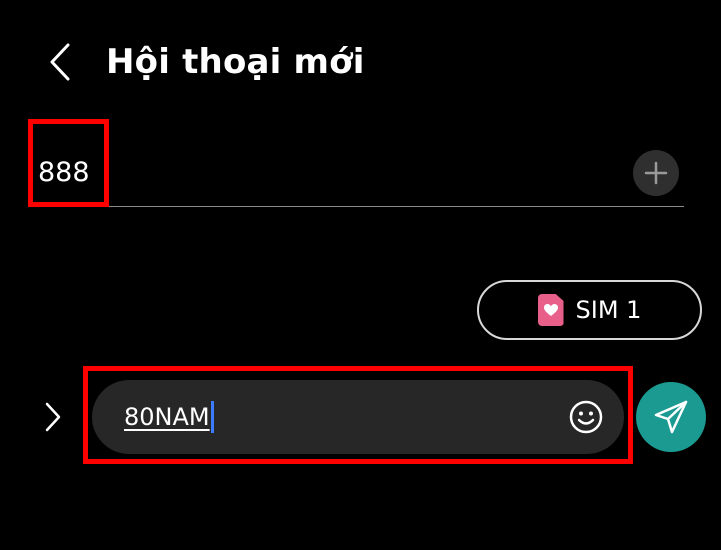 This screenshot has width=721, height=550. What do you see at coordinates (356, 206) in the screenshot?
I see `recipient-divider` at bounding box center [356, 206].